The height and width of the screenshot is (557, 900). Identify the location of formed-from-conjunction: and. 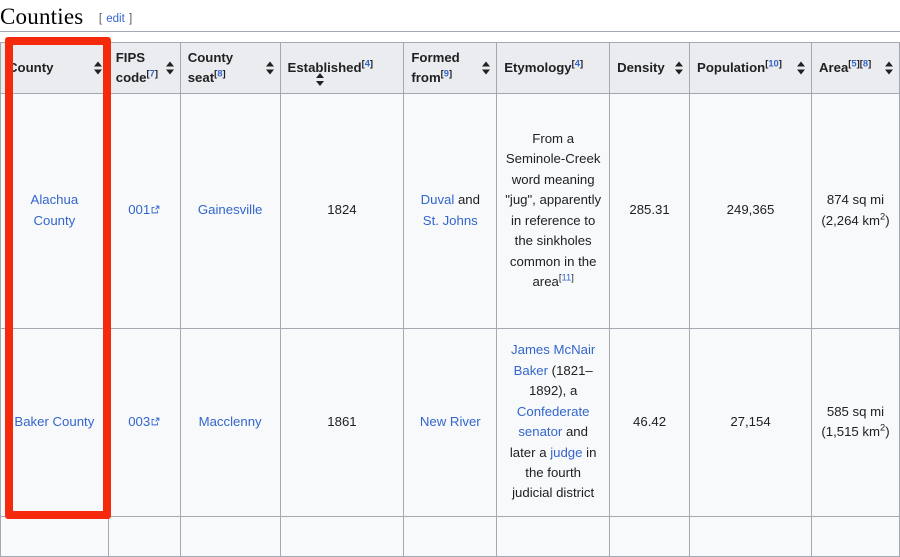
(467, 200).